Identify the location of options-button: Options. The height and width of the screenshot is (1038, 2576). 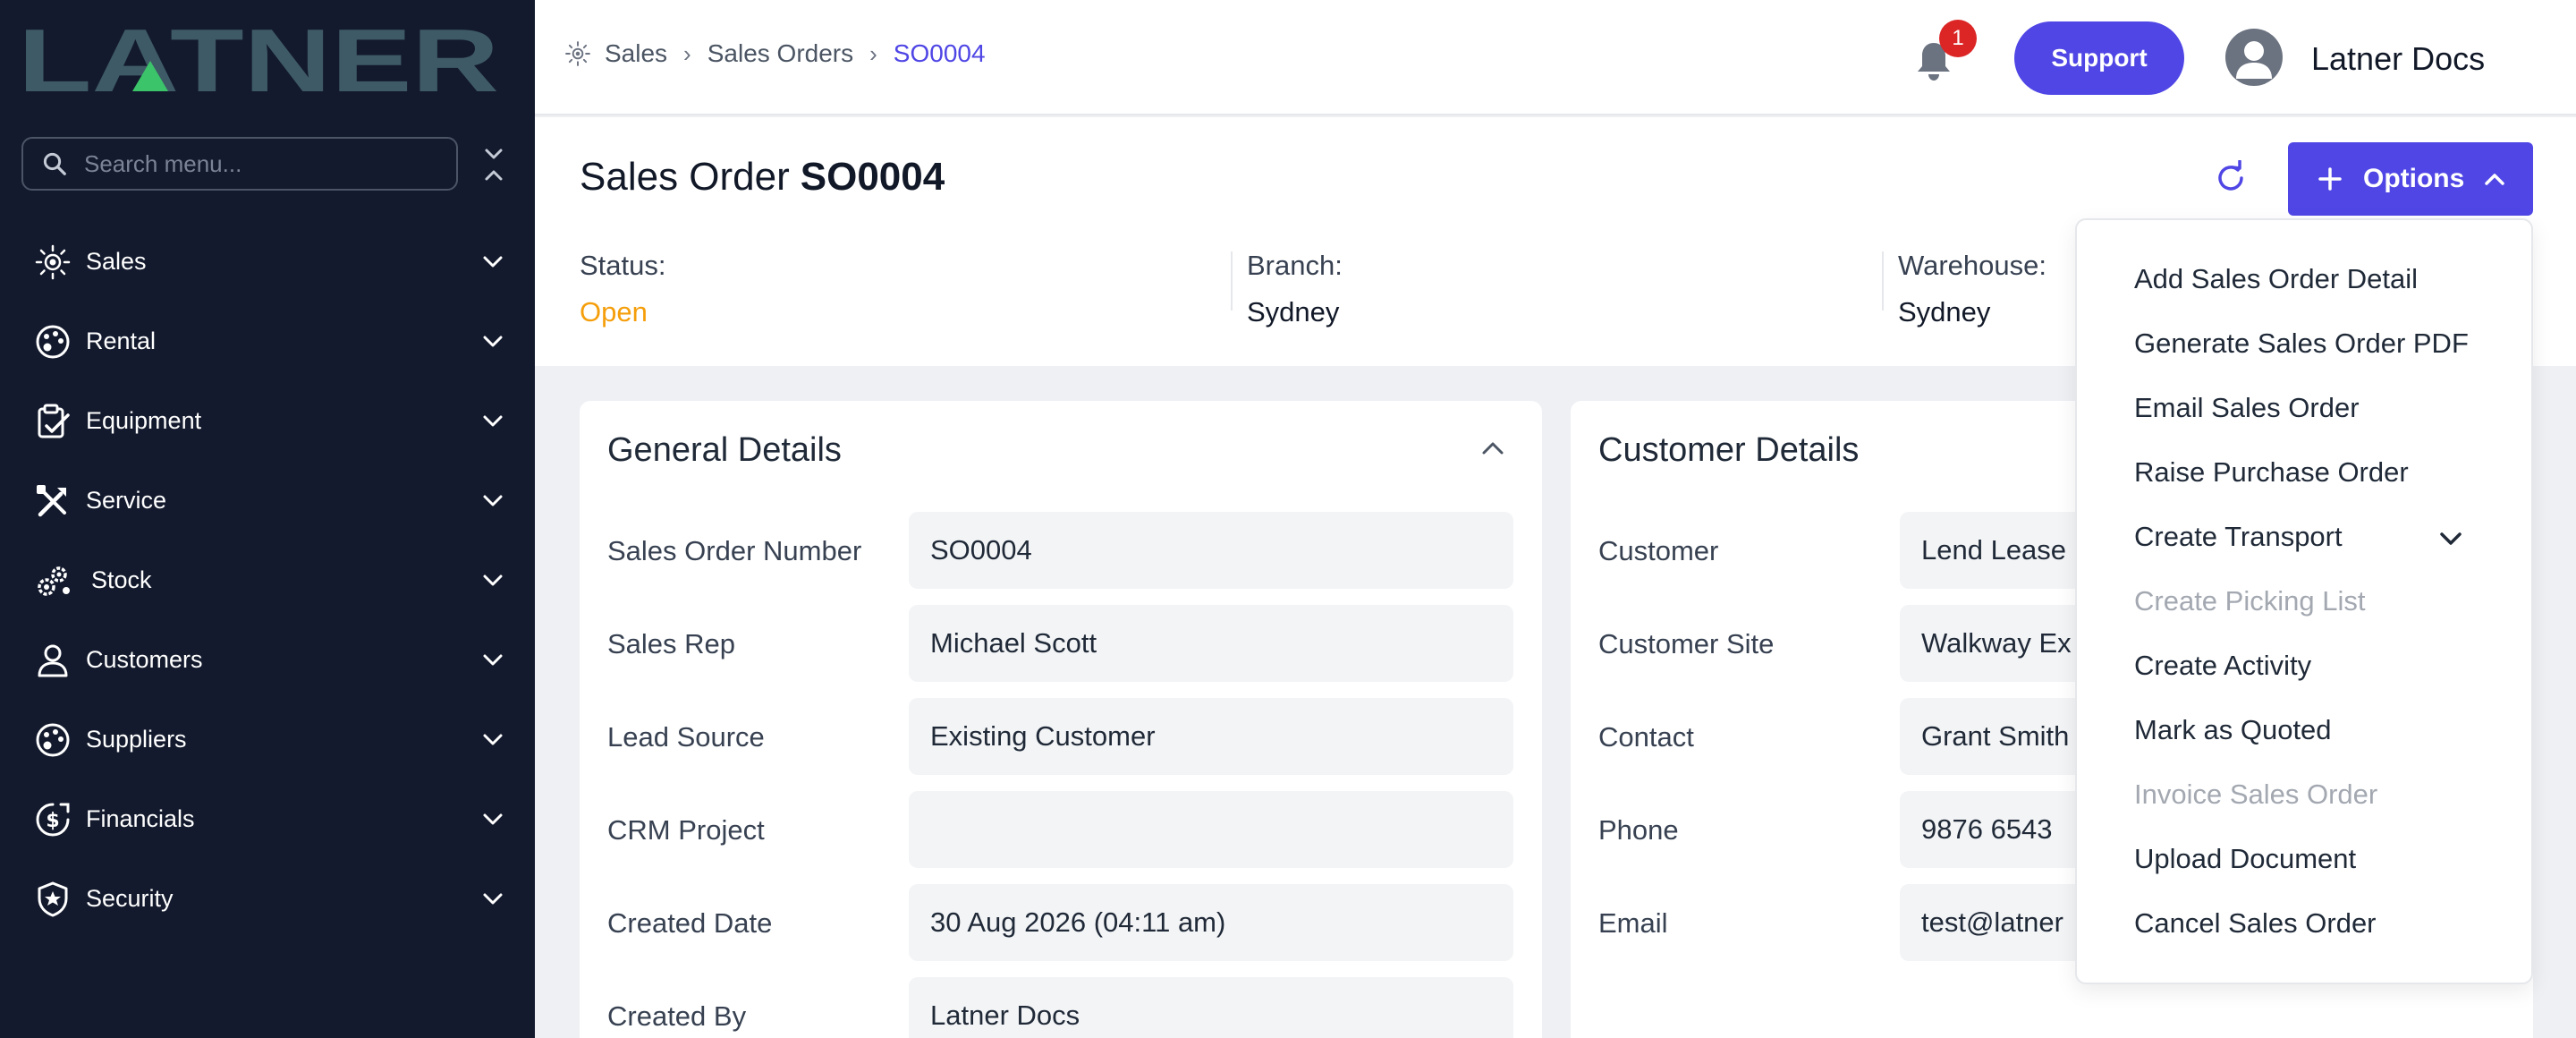
(2410, 179).